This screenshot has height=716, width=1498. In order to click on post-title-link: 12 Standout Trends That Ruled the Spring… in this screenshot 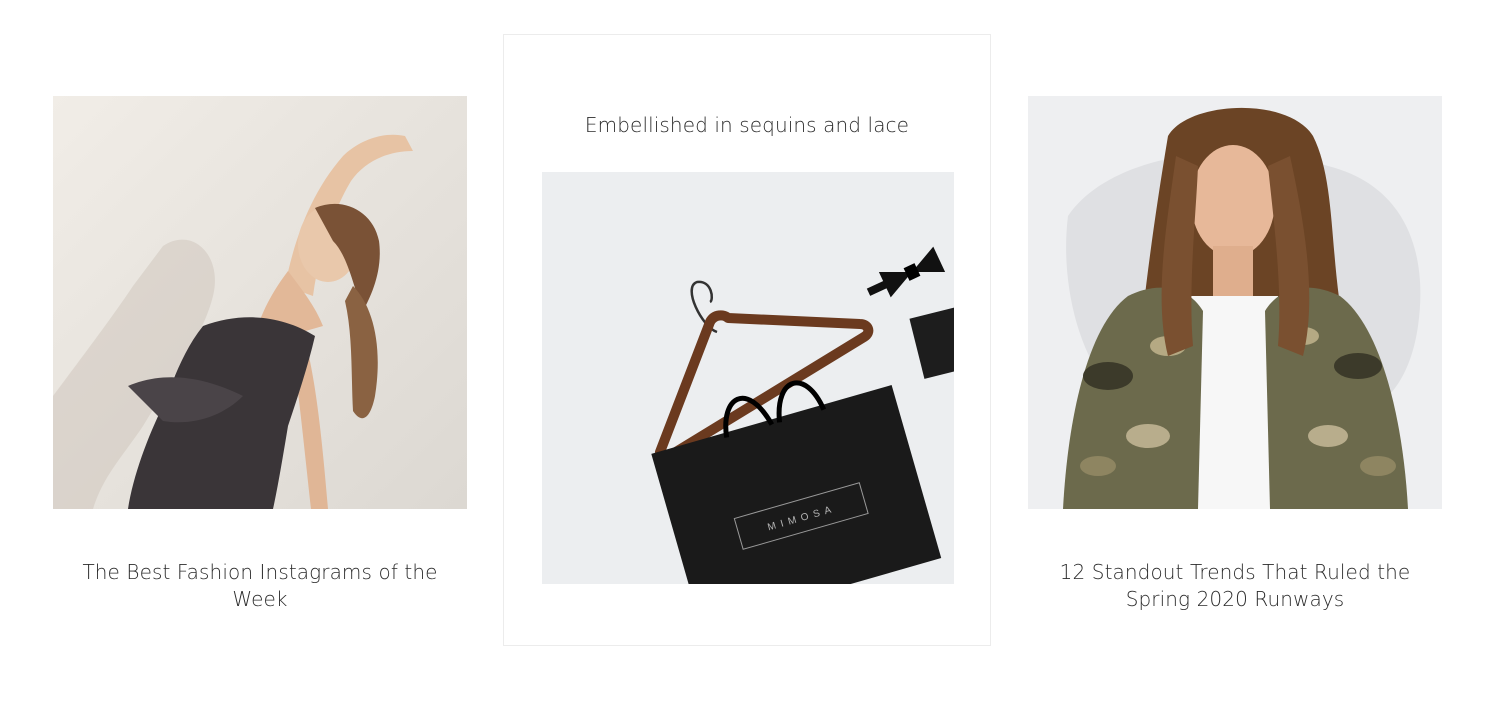, I will do `click(1235, 586)`.